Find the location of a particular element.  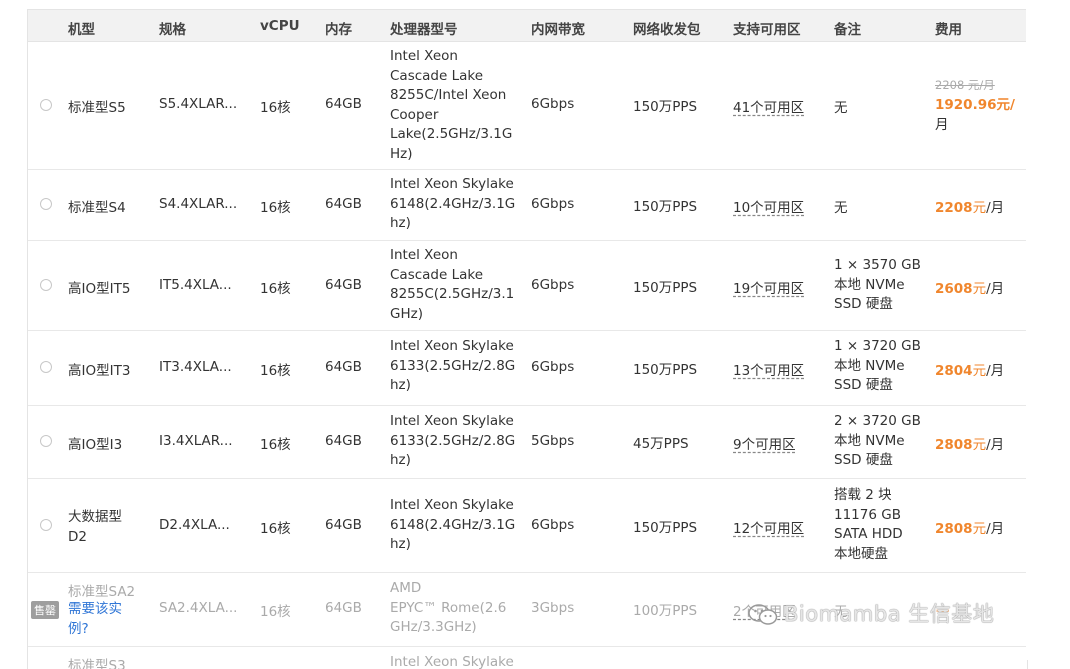

zones-link: 10个可用区 is located at coordinates (768, 206).